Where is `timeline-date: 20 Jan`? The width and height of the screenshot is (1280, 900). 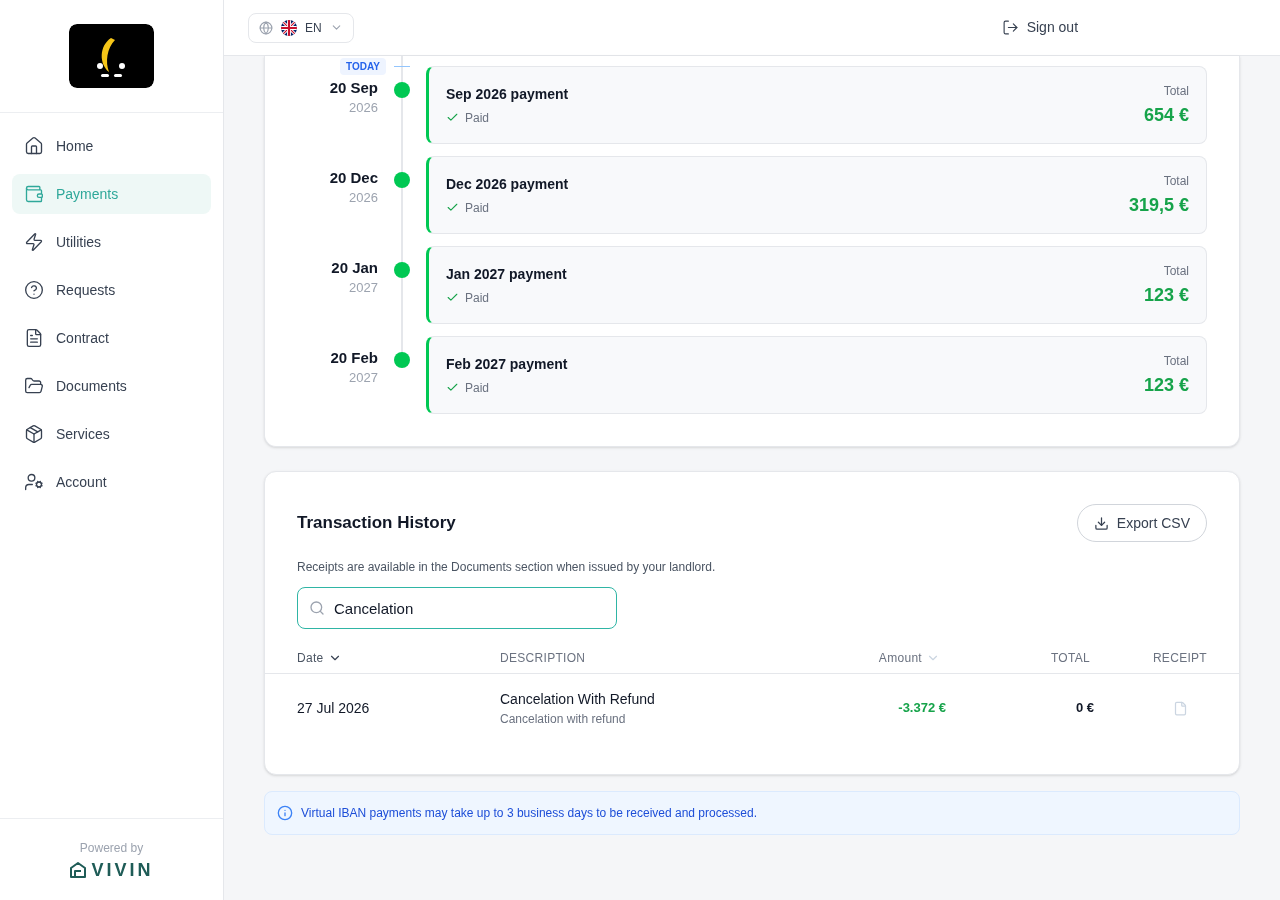
timeline-date: 20 Jan is located at coordinates (354, 268).